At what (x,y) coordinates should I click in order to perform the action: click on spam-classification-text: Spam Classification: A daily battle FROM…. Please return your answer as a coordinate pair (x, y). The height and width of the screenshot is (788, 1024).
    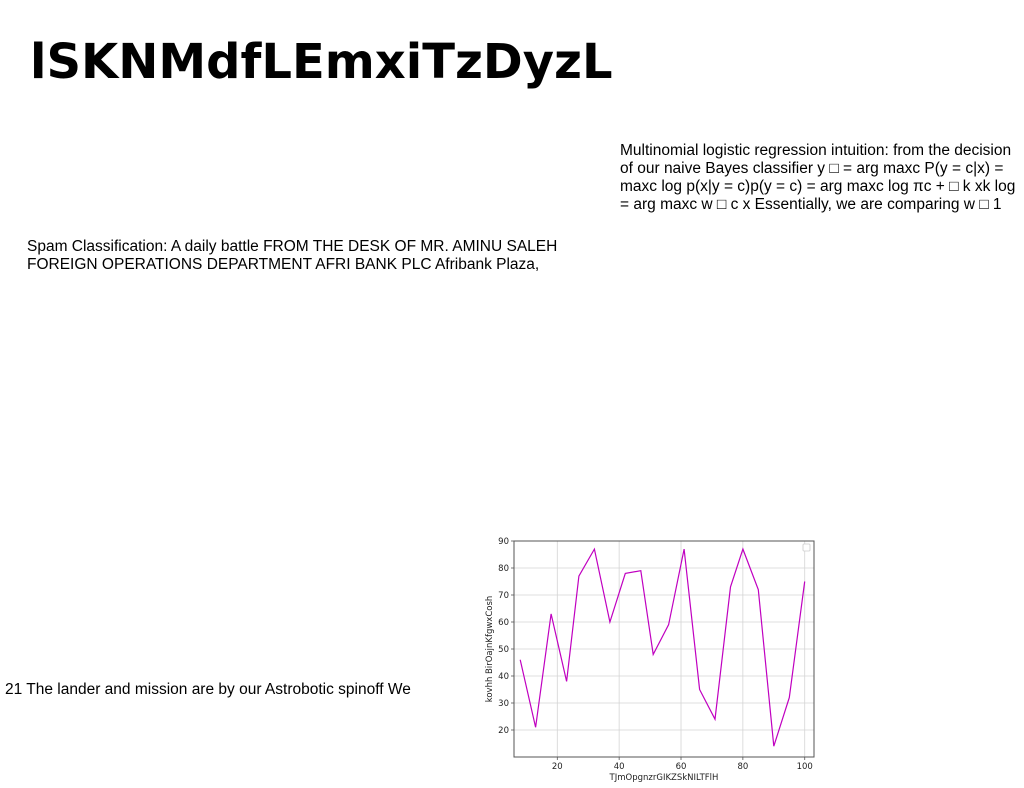
    Looking at the image, I should click on (292, 255).